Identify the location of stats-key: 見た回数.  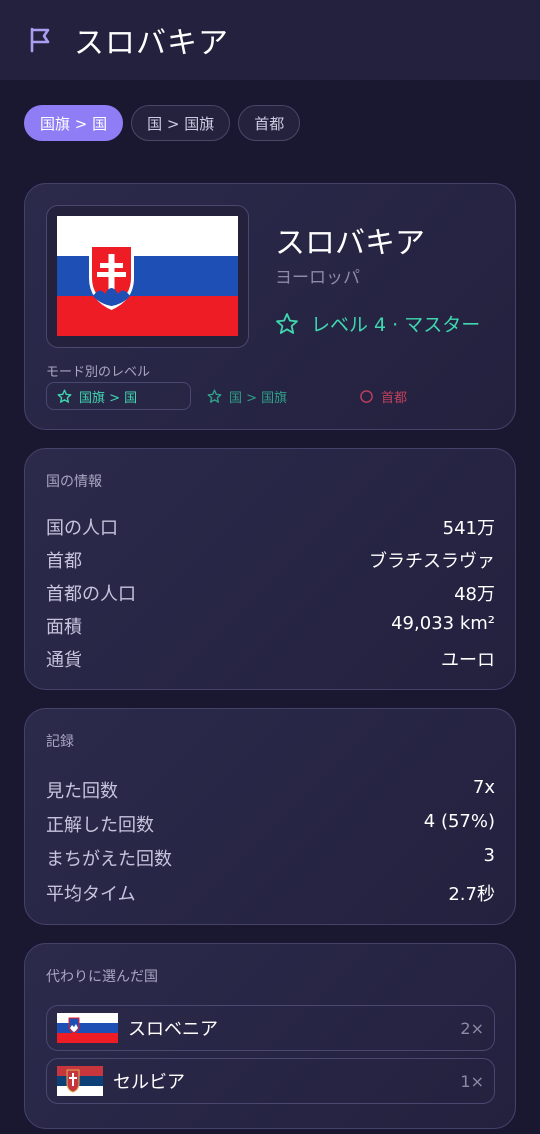
(82, 791).